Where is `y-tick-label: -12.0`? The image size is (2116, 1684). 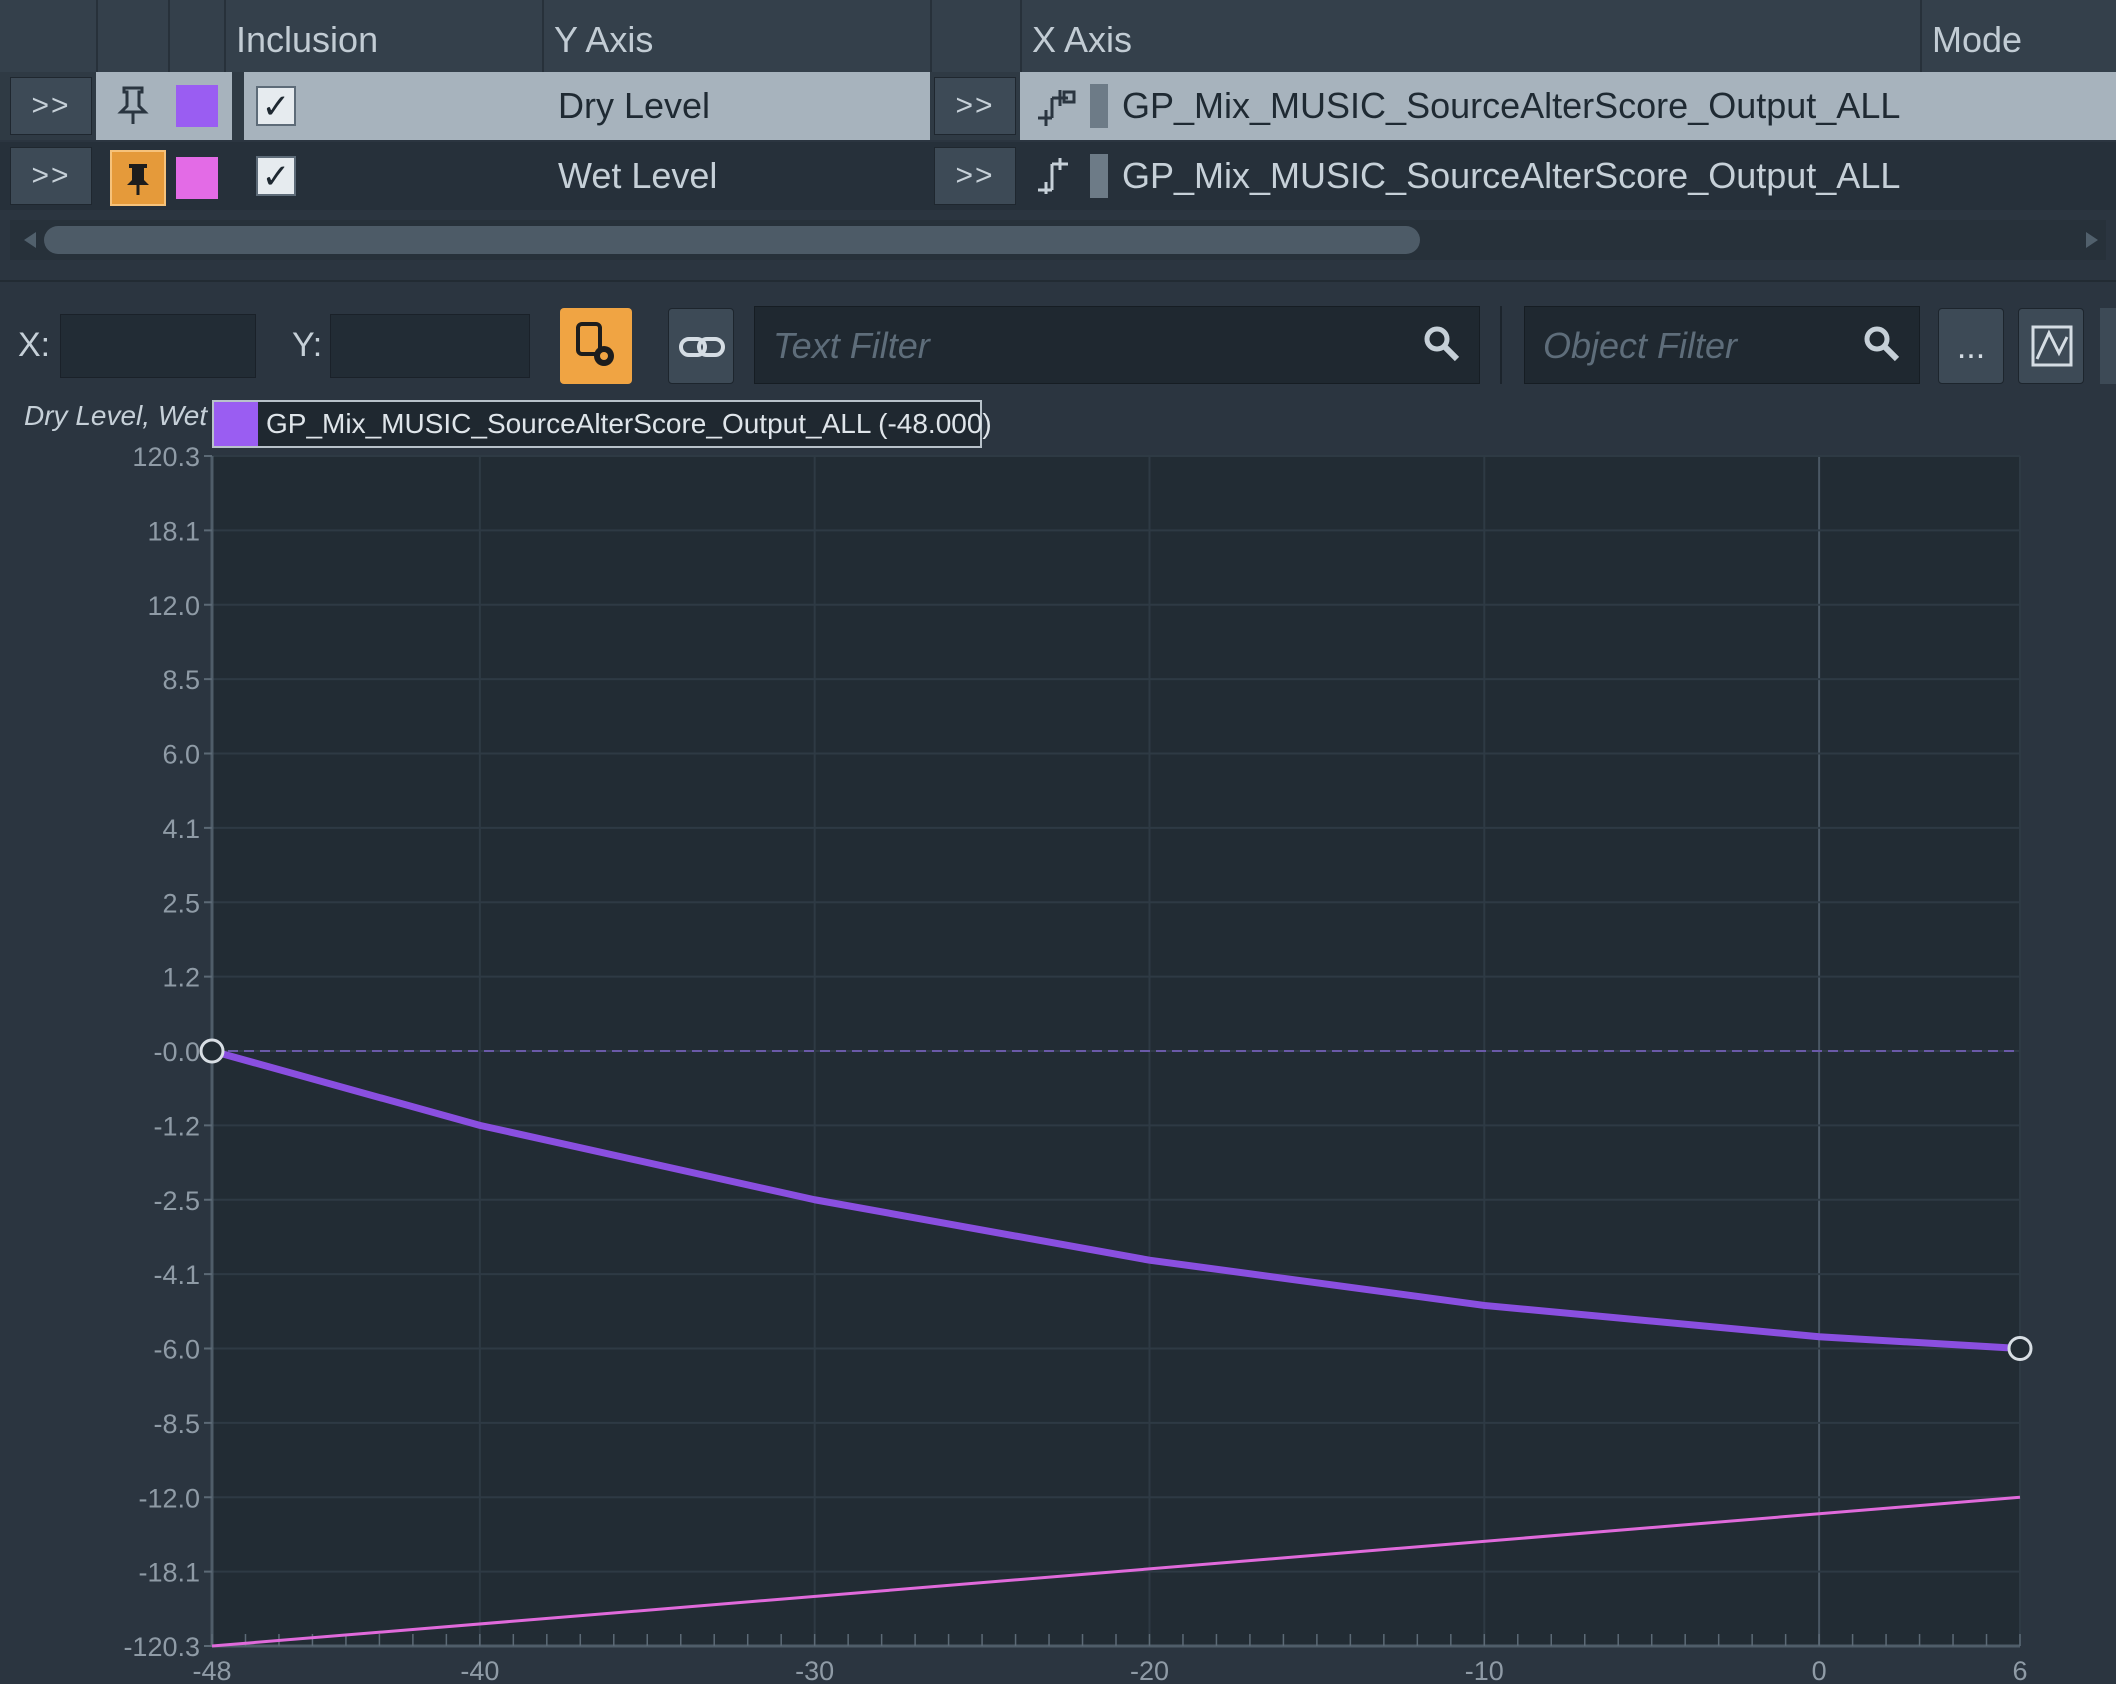 y-tick-label: -12.0 is located at coordinates (169, 1498).